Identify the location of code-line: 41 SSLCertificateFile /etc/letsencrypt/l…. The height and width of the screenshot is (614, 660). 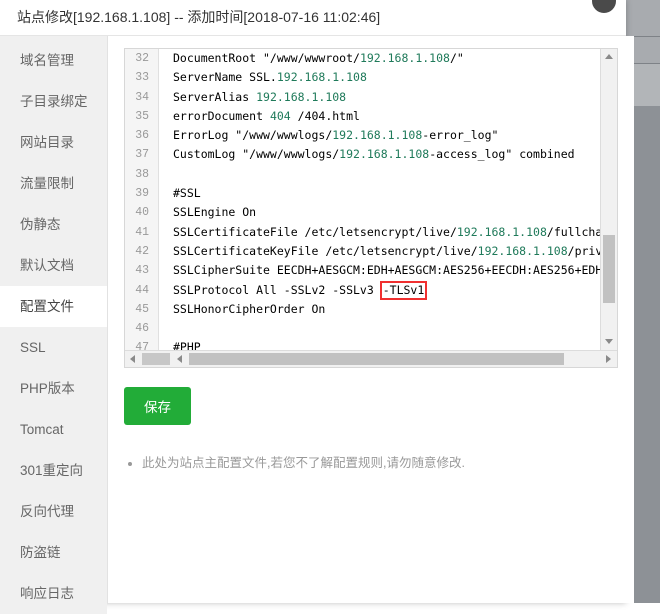
(362, 232).